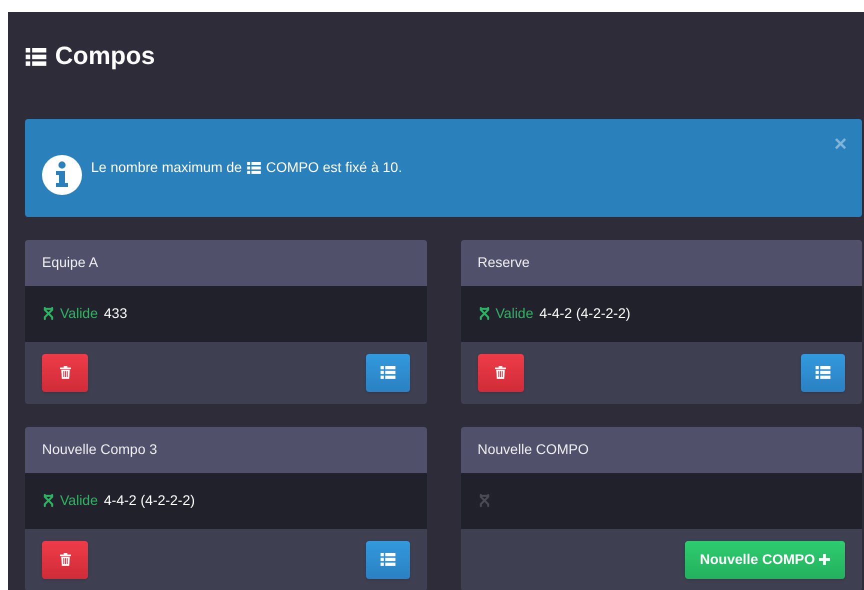  Describe the element at coordinates (105, 56) in the screenshot. I see `page-title: Compos` at that location.